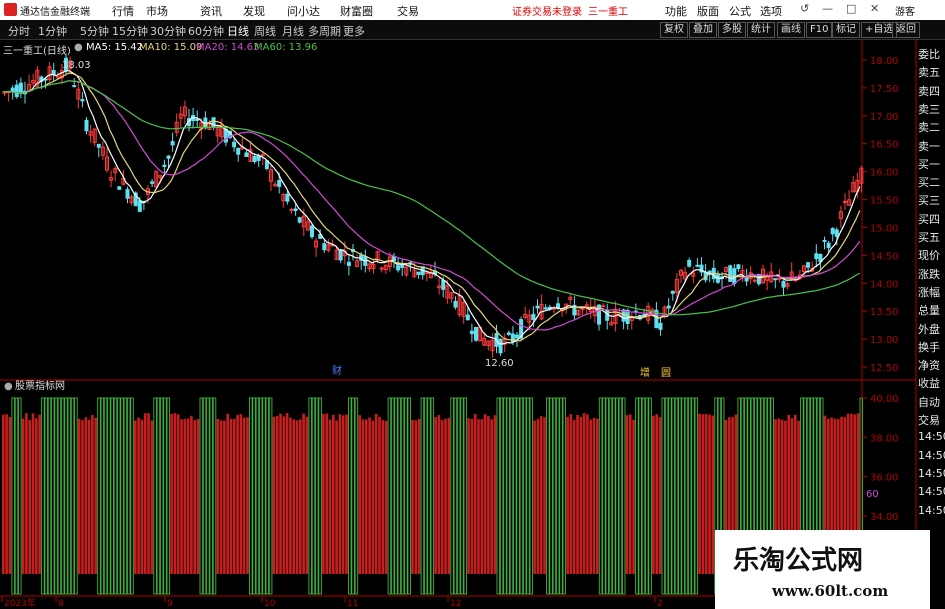 Image resolution: width=945 pixels, height=609 pixels. What do you see at coordinates (884, 201) in the screenshot?
I see `price-tick-label: 15.50` at bounding box center [884, 201].